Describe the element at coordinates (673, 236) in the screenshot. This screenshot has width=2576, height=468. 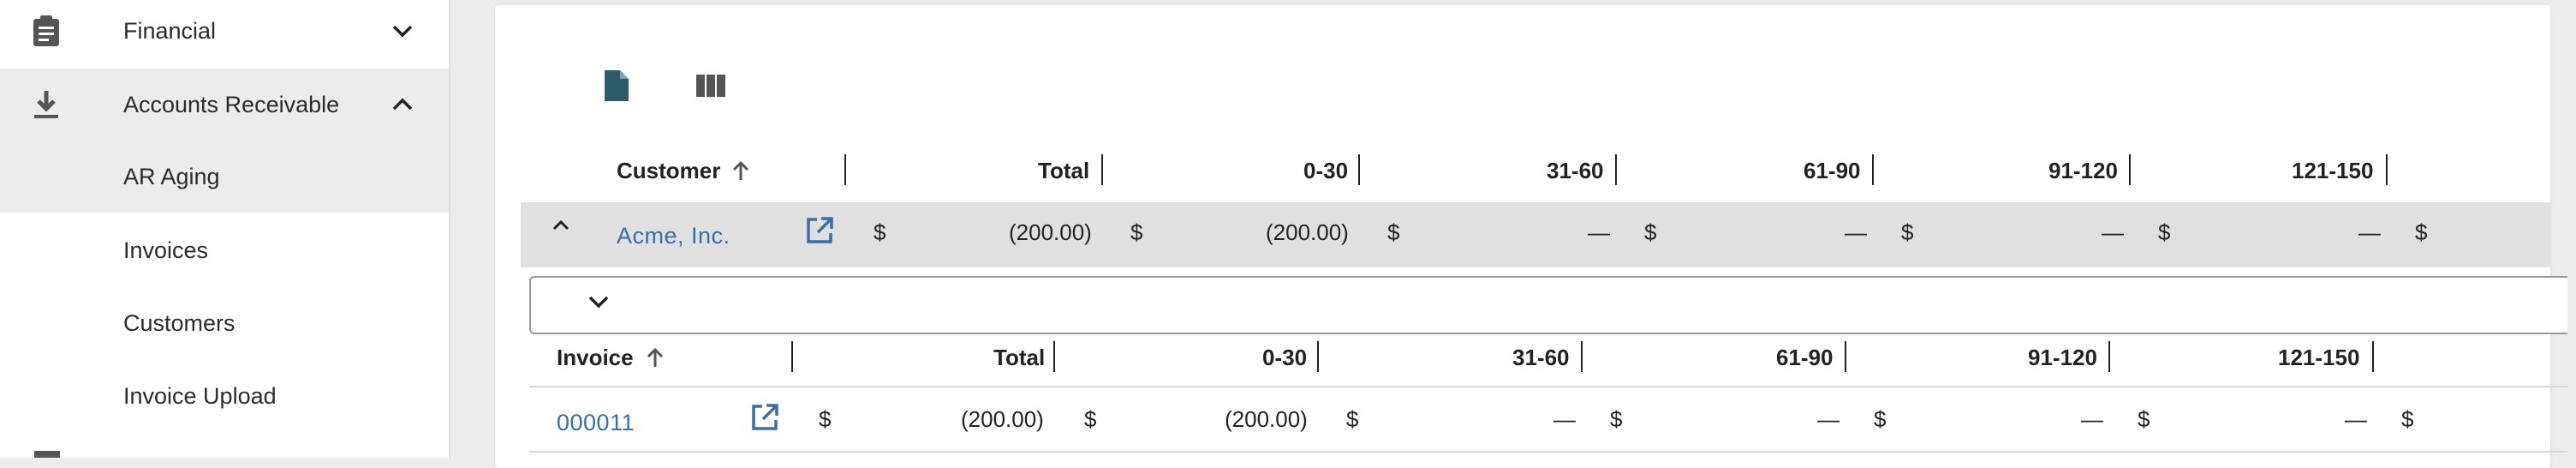
I see `customer-link: Acme, Inc.` at that location.